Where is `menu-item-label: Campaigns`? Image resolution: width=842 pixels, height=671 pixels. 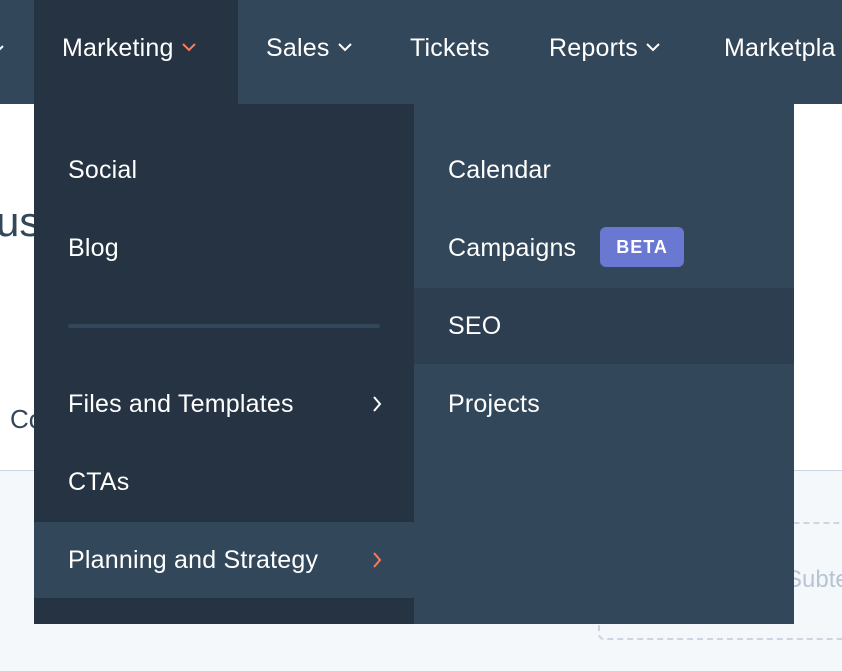 menu-item-label: Campaigns is located at coordinates (512, 248).